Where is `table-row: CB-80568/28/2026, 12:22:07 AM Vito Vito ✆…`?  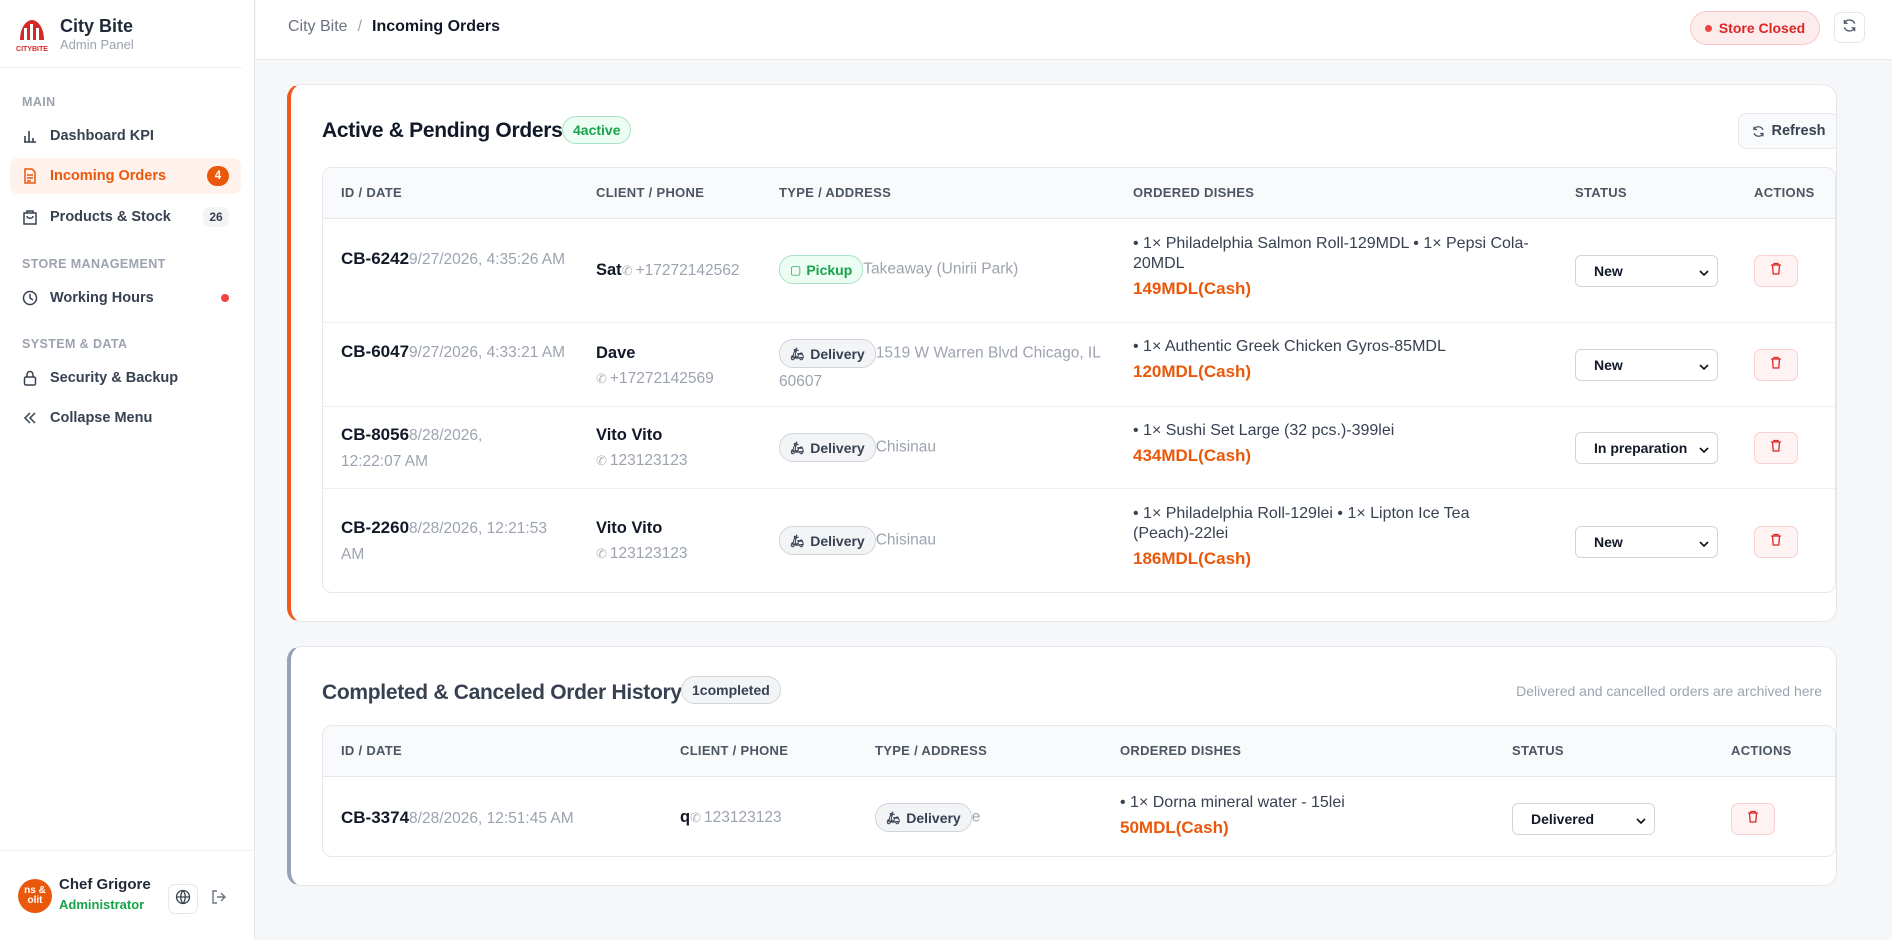 table-row: CB-80568/28/2026, 12:22:07 AM Vito Vito ✆… is located at coordinates (1079, 448).